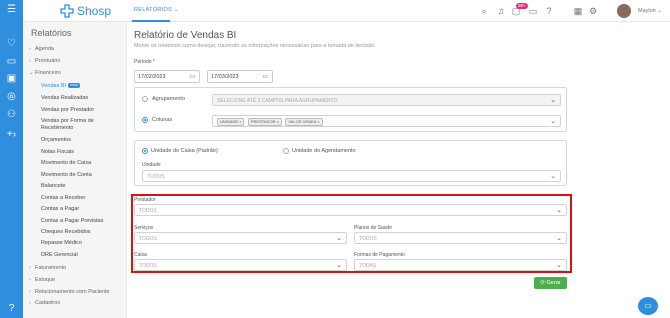  Describe the element at coordinates (648, 306) in the screenshot. I see `chat-support-icon: ▭` at that location.